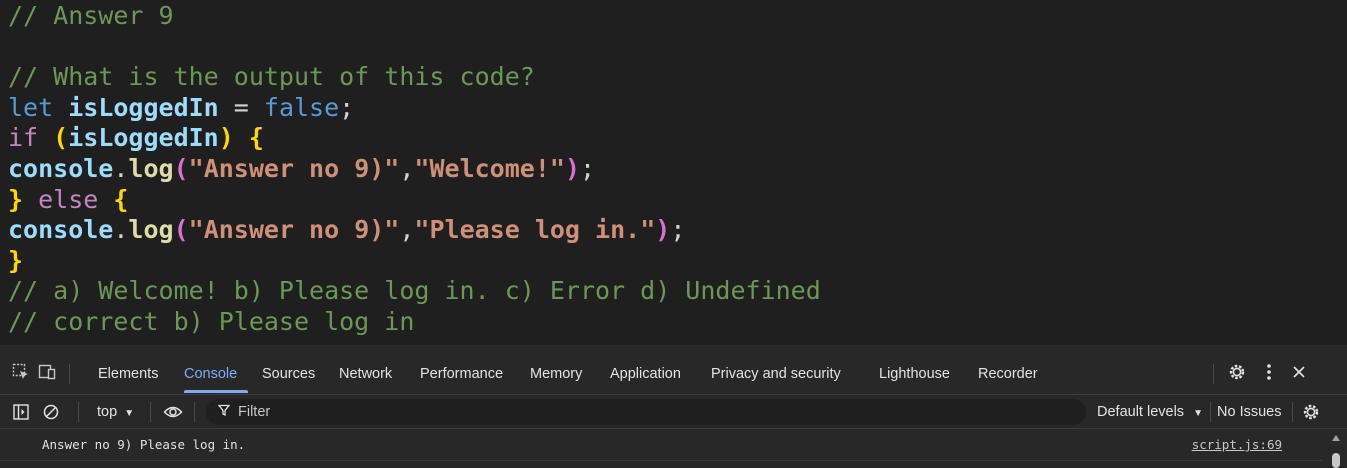 The height and width of the screenshot is (468, 1347). Describe the element at coordinates (1336, 460) in the screenshot. I see `scrollbar-thumb` at that location.